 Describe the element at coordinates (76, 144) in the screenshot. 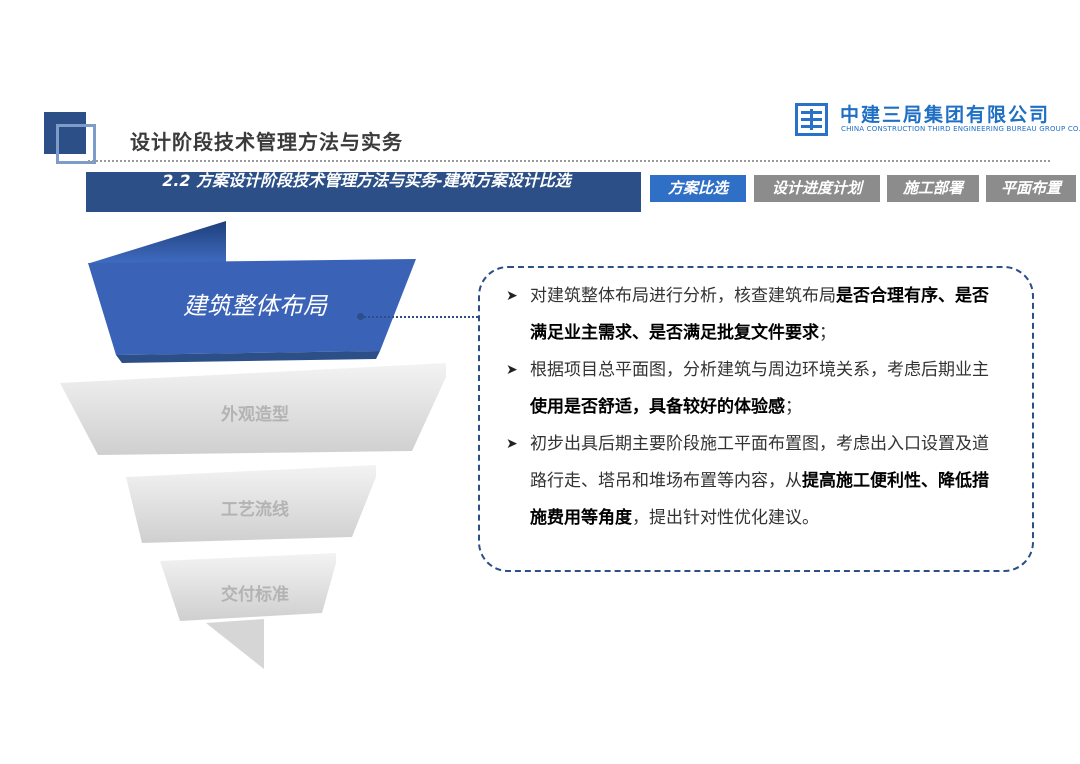

I see `header-decor-outline` at that location.